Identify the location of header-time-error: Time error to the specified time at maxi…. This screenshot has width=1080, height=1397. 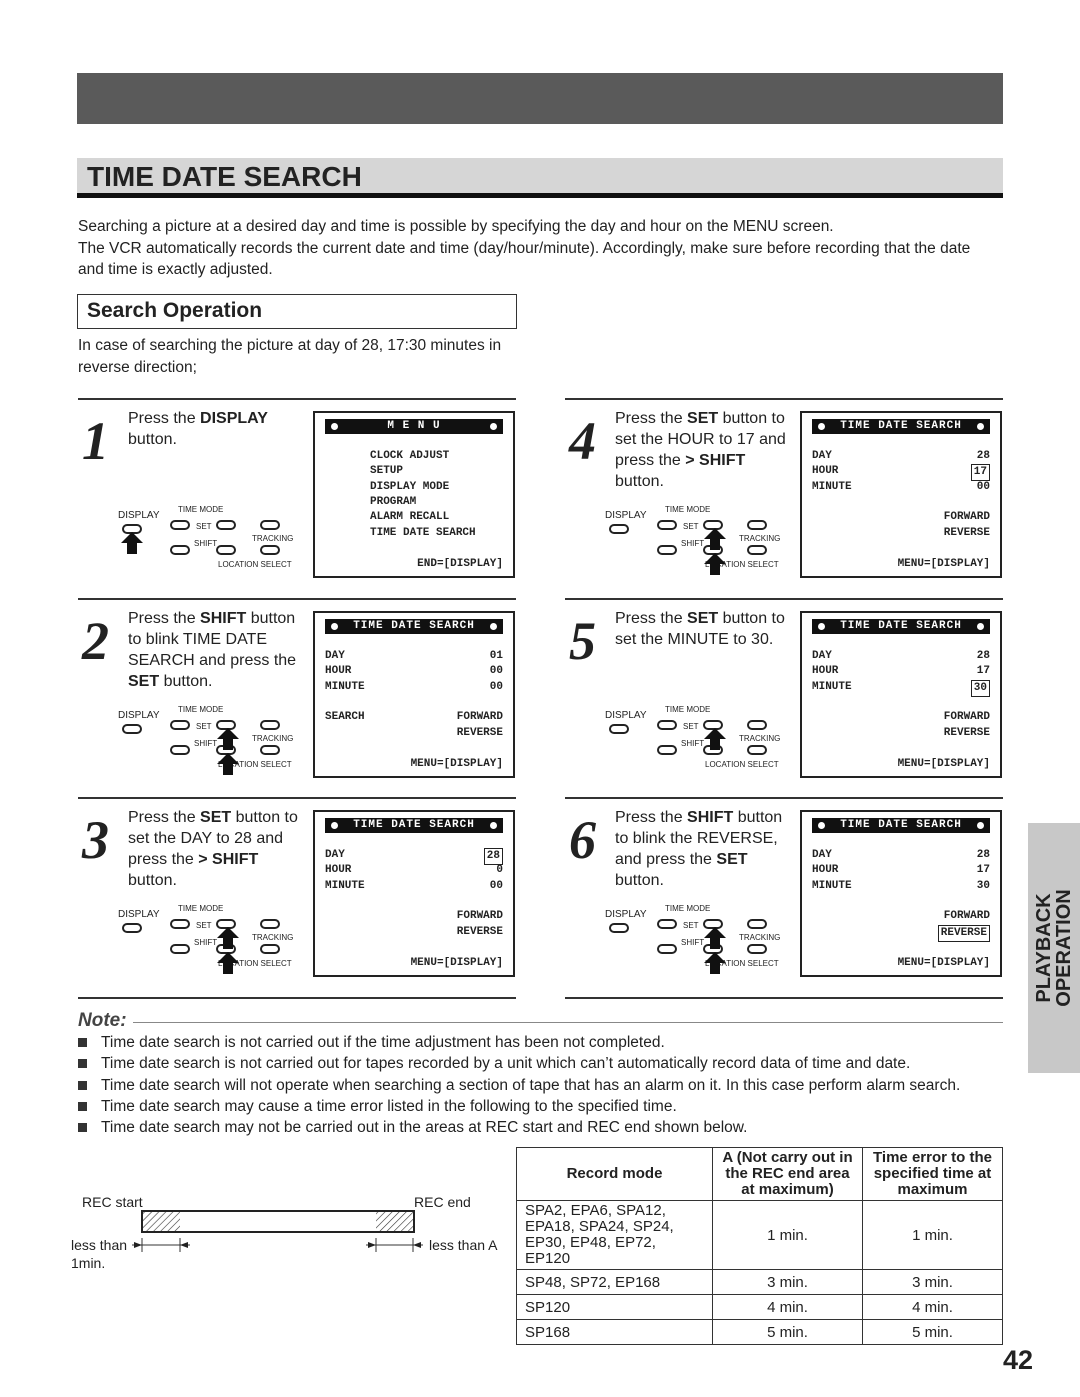
(932, 1174).